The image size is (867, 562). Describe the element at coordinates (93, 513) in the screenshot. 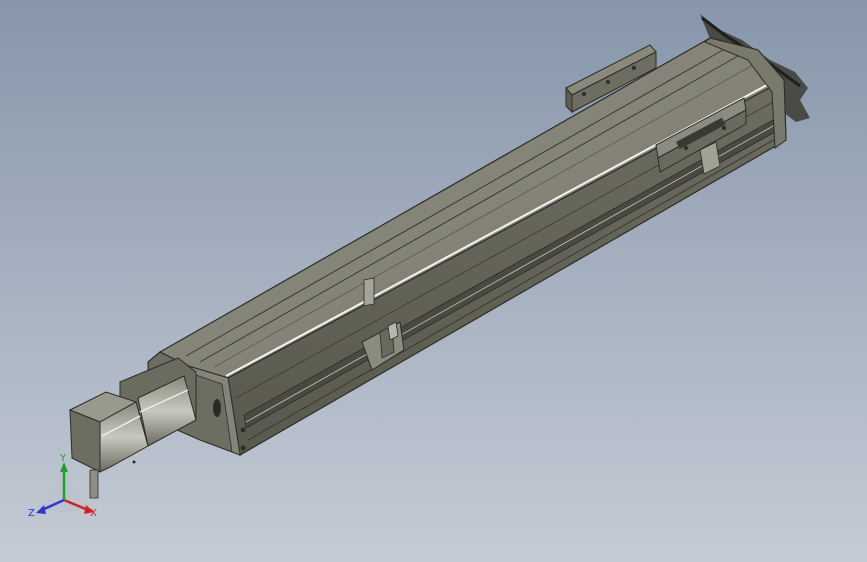

I see `triad-x-label: X` at that location.